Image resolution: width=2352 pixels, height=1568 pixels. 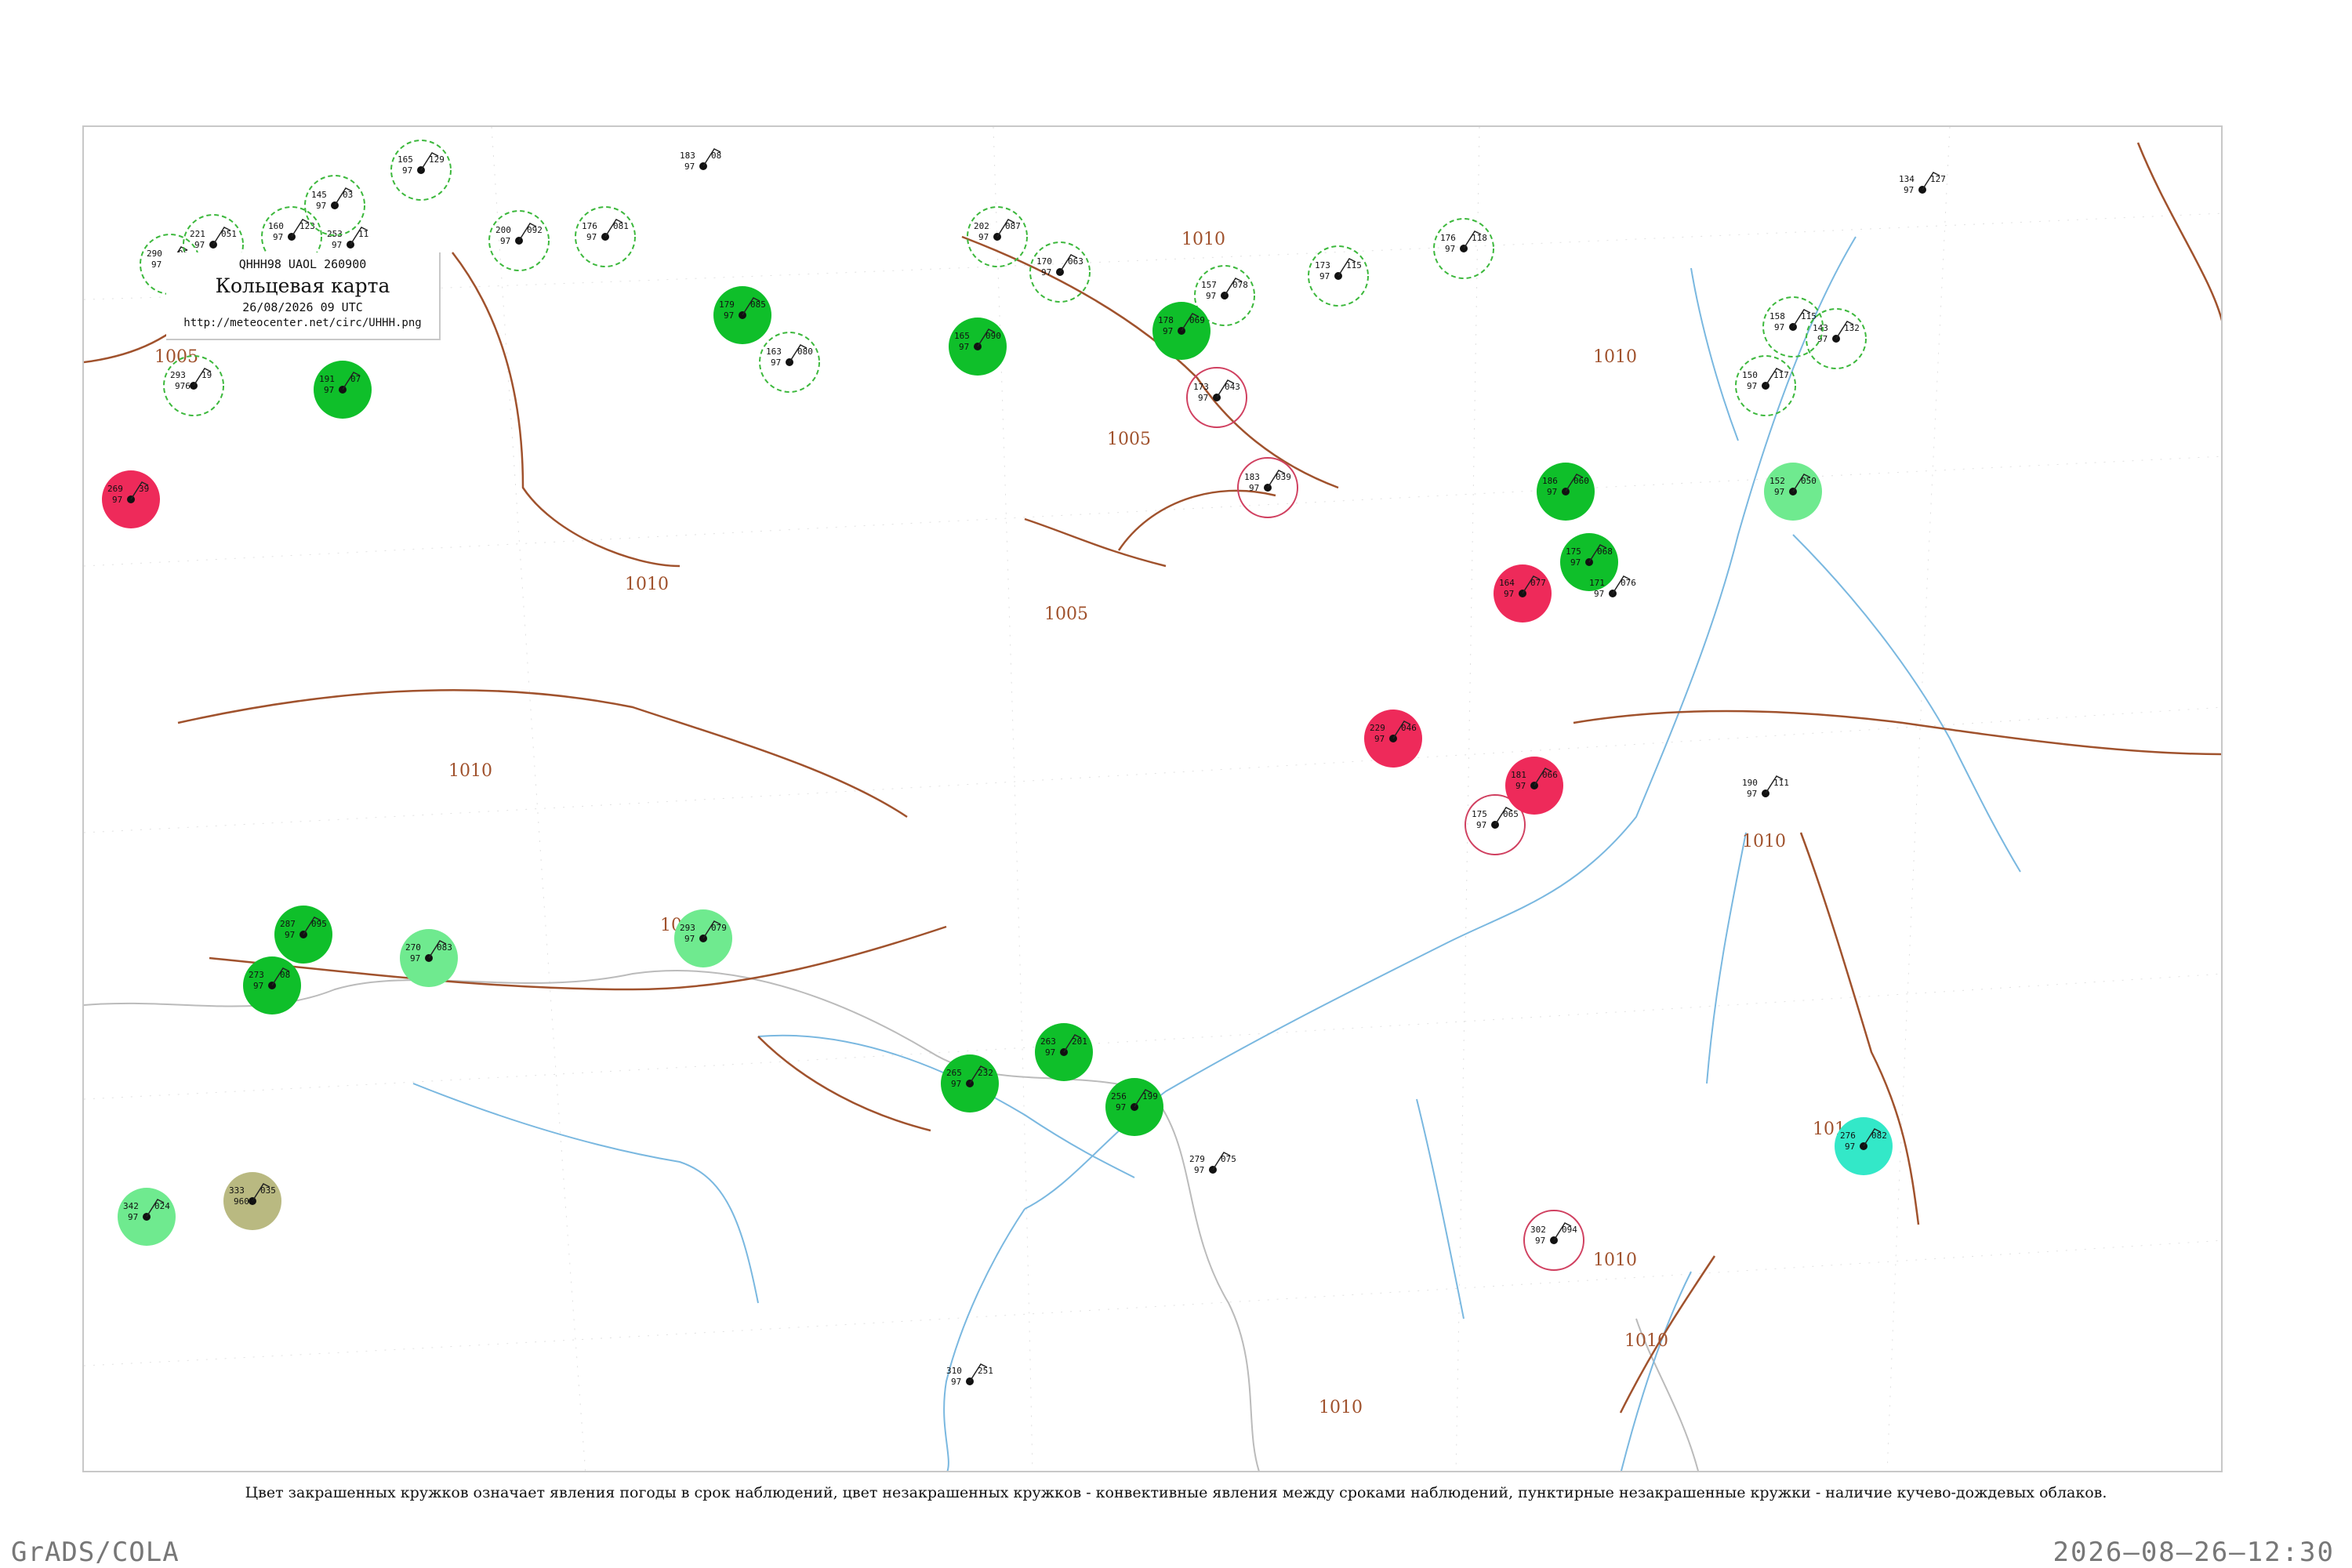 I want to click on station-temperature: 290, so click(x=154, y=254).